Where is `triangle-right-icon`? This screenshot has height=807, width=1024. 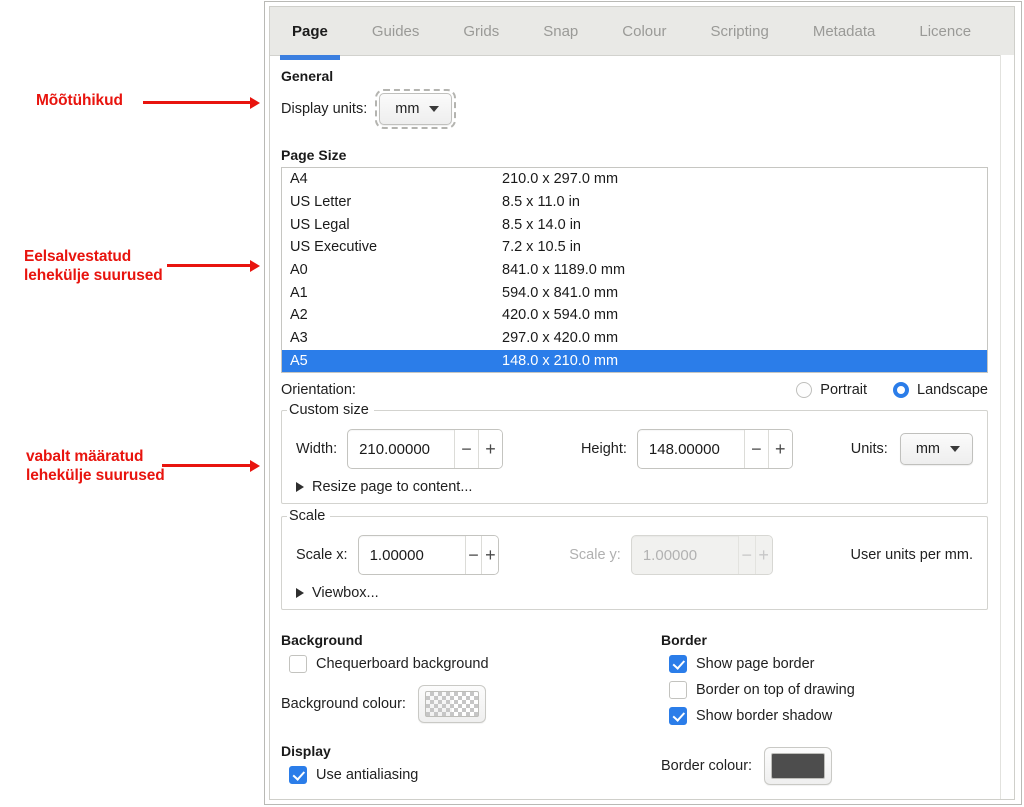 triangle-right-icon is located at coordinates (300, 487).